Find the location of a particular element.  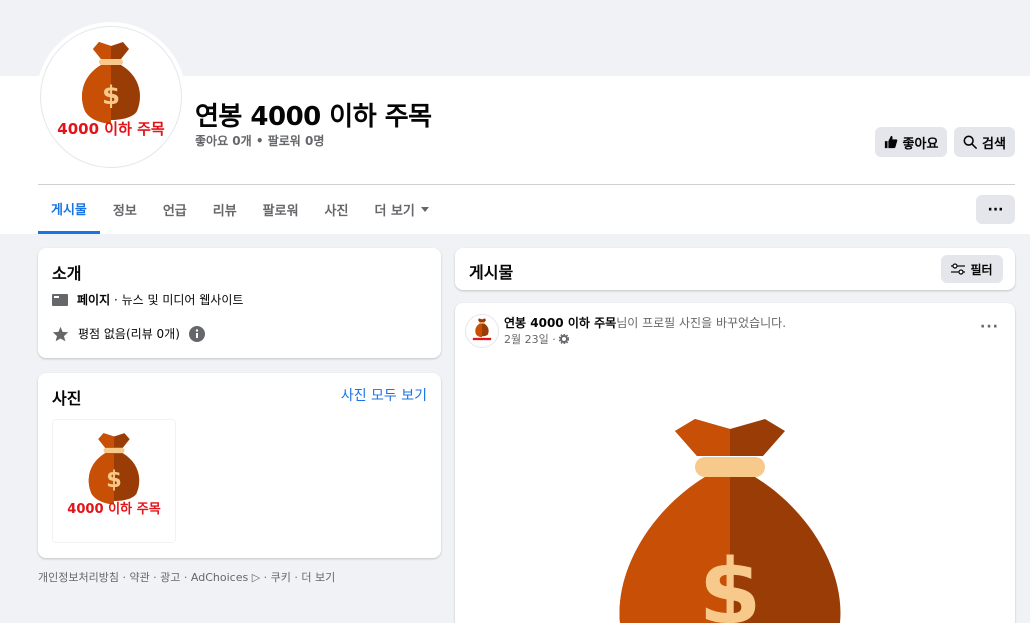

posts-title: 게시물 is located at coordinates (491, 272).